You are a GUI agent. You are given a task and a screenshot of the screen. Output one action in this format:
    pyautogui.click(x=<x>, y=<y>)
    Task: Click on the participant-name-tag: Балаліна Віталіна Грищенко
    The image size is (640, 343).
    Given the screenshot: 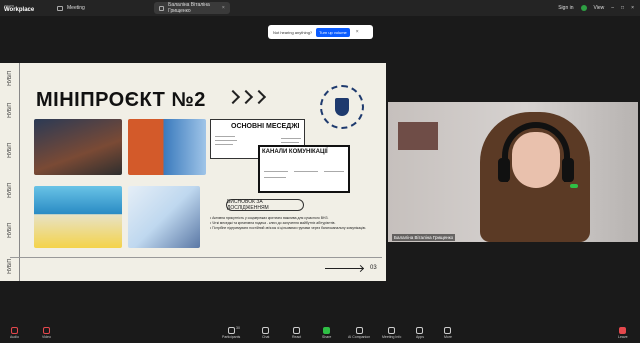 What is the action you would take?
    pyautogui.click(x=424, y=237)
    